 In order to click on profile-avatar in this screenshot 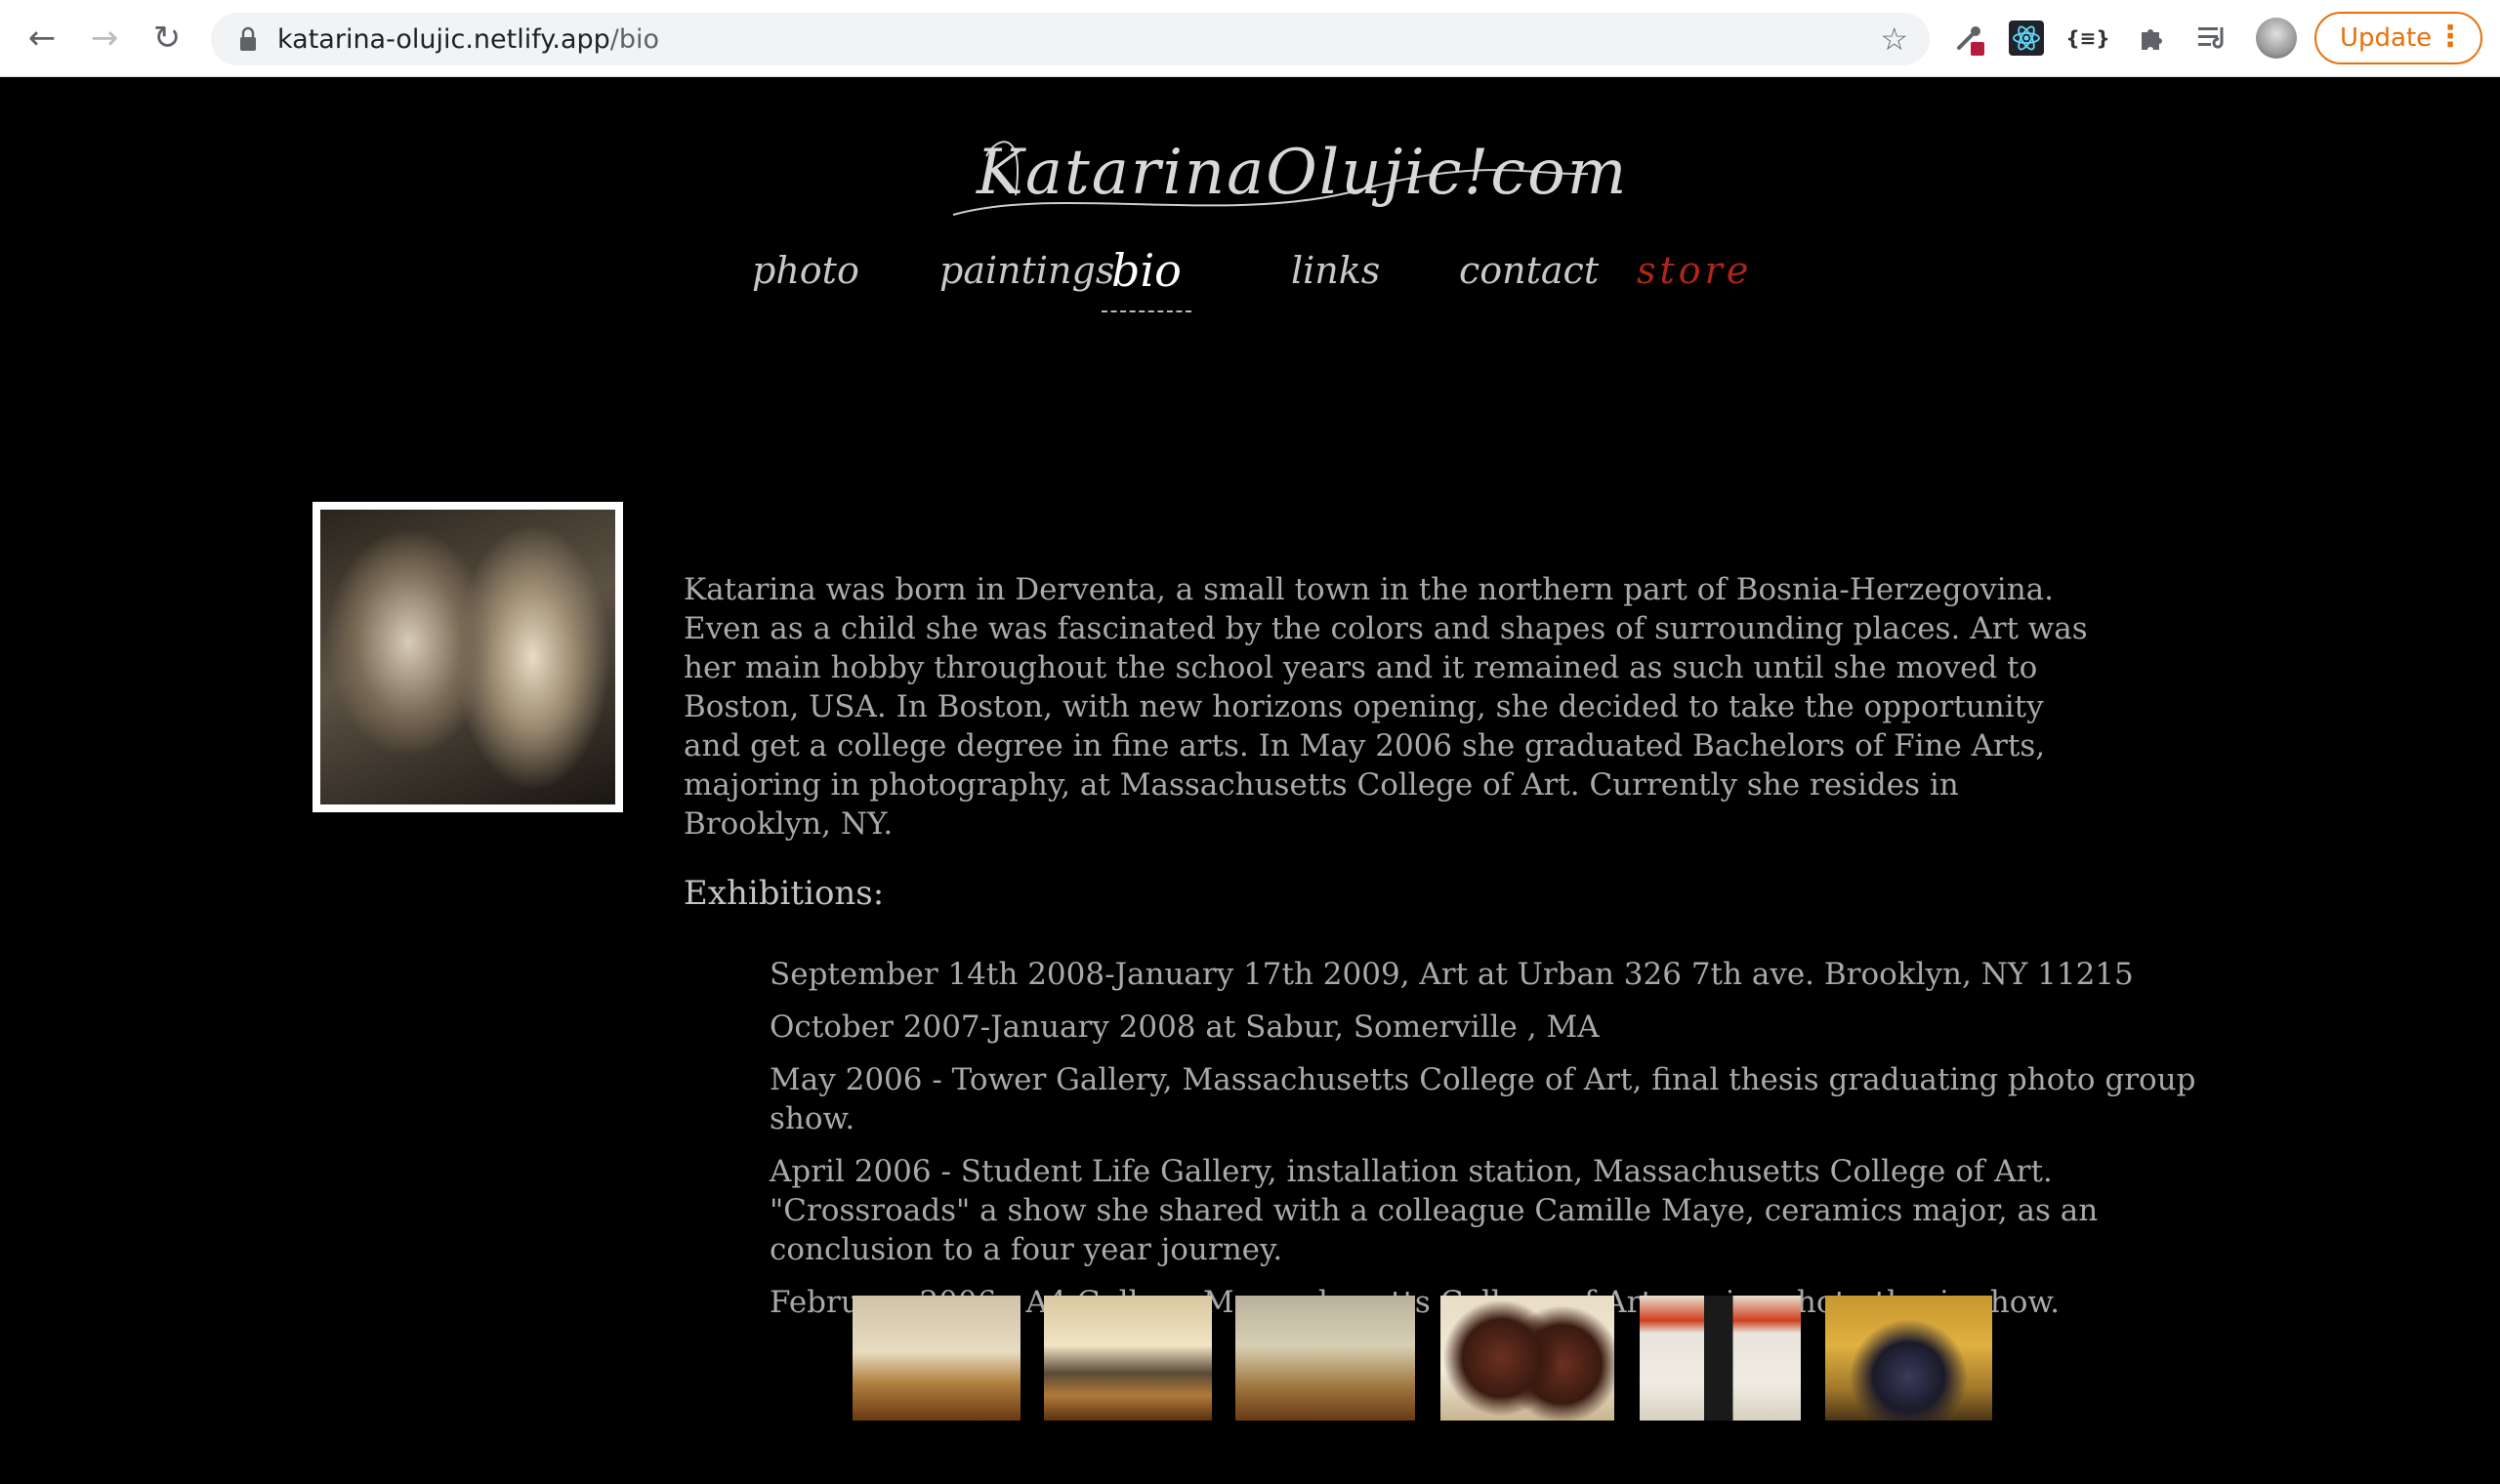, I will do `click(2276, 39)`.